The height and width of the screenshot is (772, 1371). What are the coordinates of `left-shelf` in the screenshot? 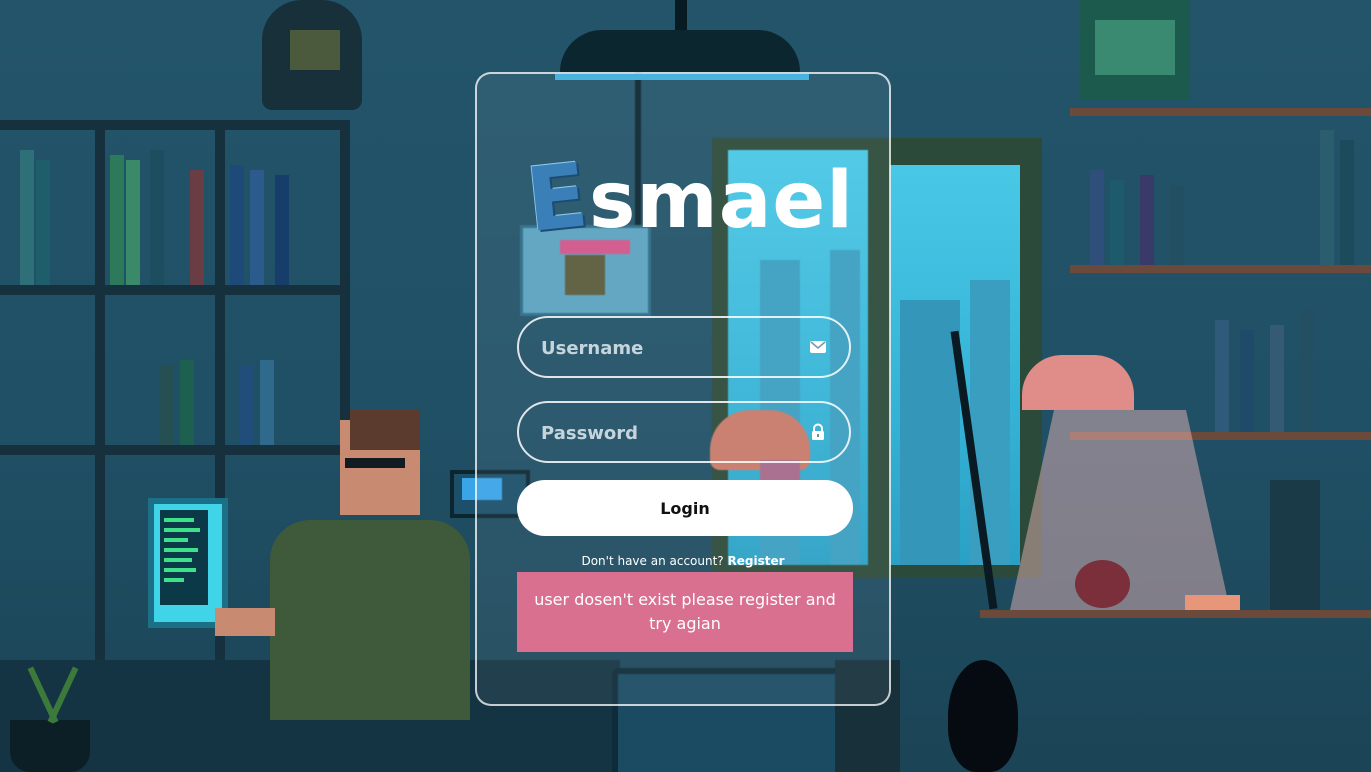 It's located at (175, 125).